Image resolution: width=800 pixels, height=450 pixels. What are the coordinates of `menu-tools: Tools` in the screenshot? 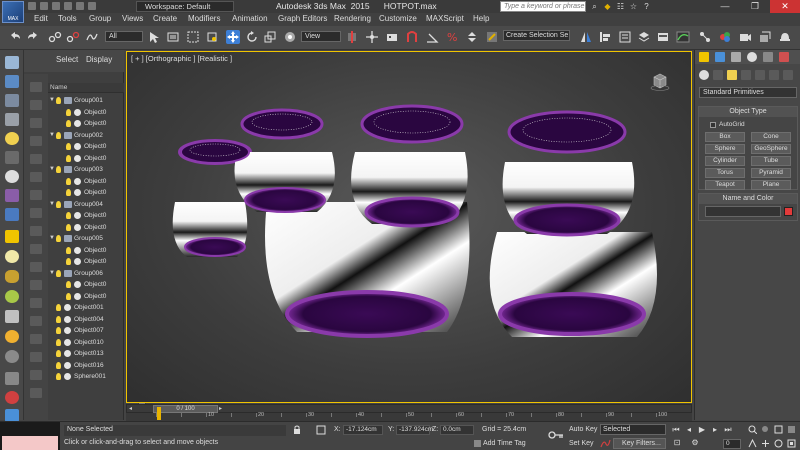 It's located at (67, 18).